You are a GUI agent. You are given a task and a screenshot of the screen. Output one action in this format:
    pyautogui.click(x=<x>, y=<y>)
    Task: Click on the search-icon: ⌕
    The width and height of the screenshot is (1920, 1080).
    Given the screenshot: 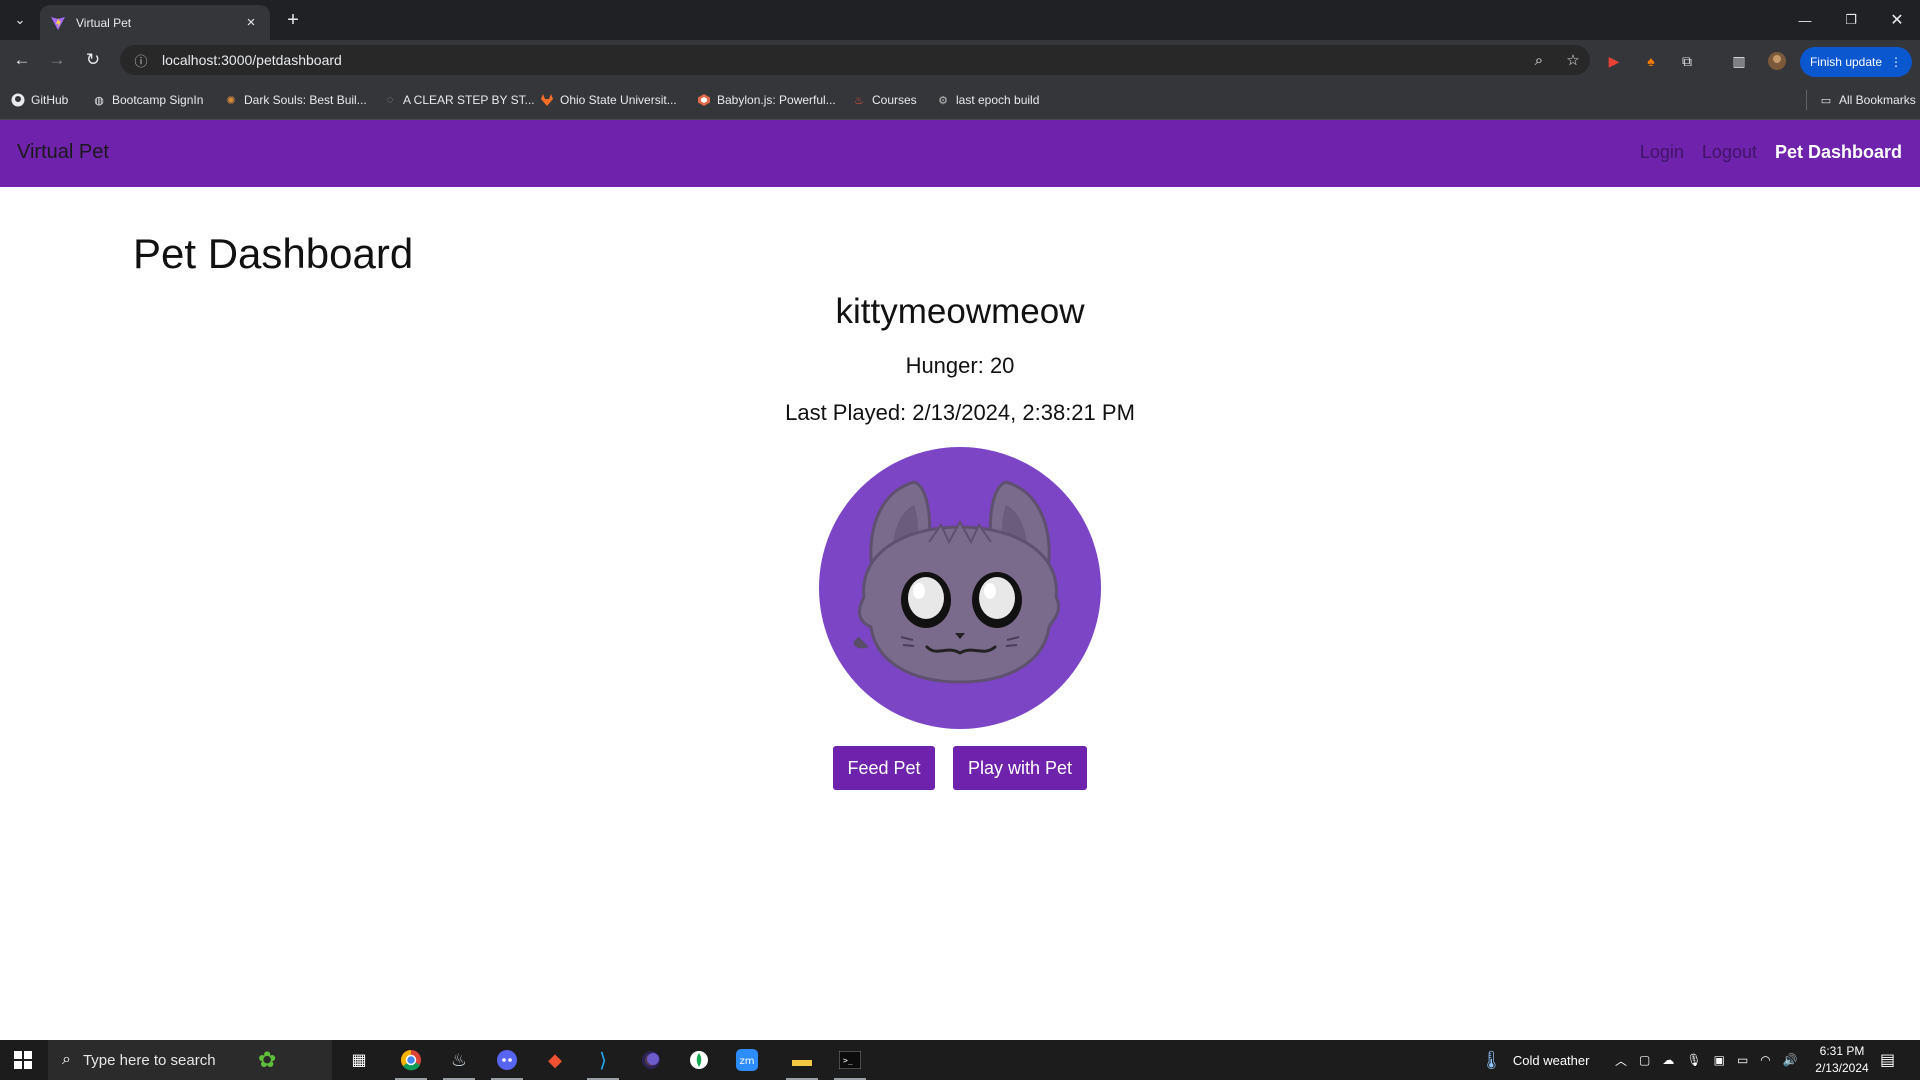 What is the action you would take?
    pyautogui.click(x=66, y=1059)
    